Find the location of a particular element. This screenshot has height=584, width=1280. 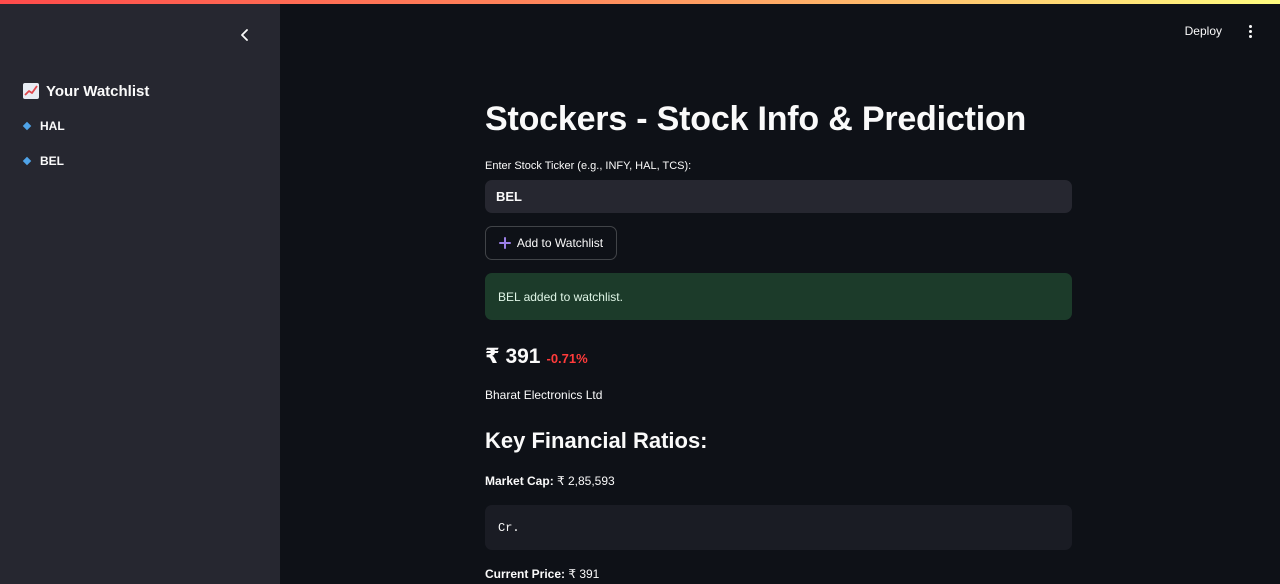

watchlist-title-text: Your Watchlist is located at coordinates (98, 91).